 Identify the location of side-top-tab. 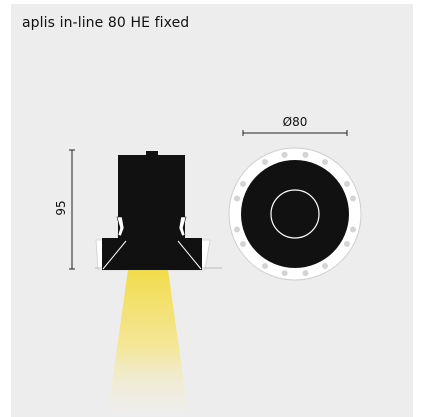
(152, 153).